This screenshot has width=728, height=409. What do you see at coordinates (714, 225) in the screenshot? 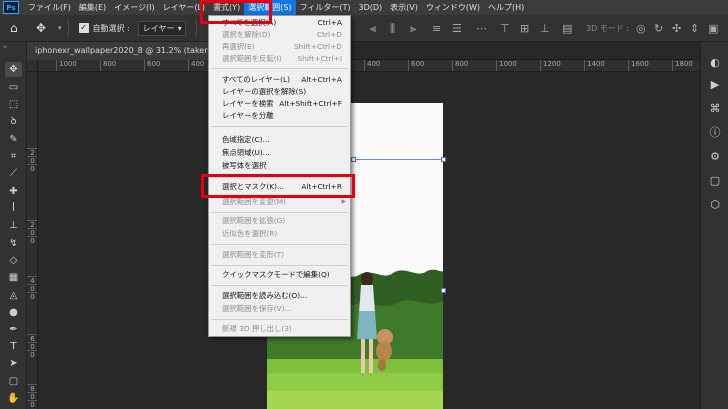
I see `right-panel-strip: ◐ ▶ ⌘ ⓘ ⚙ ▢ ⬡` at bounding box center [714, 225].